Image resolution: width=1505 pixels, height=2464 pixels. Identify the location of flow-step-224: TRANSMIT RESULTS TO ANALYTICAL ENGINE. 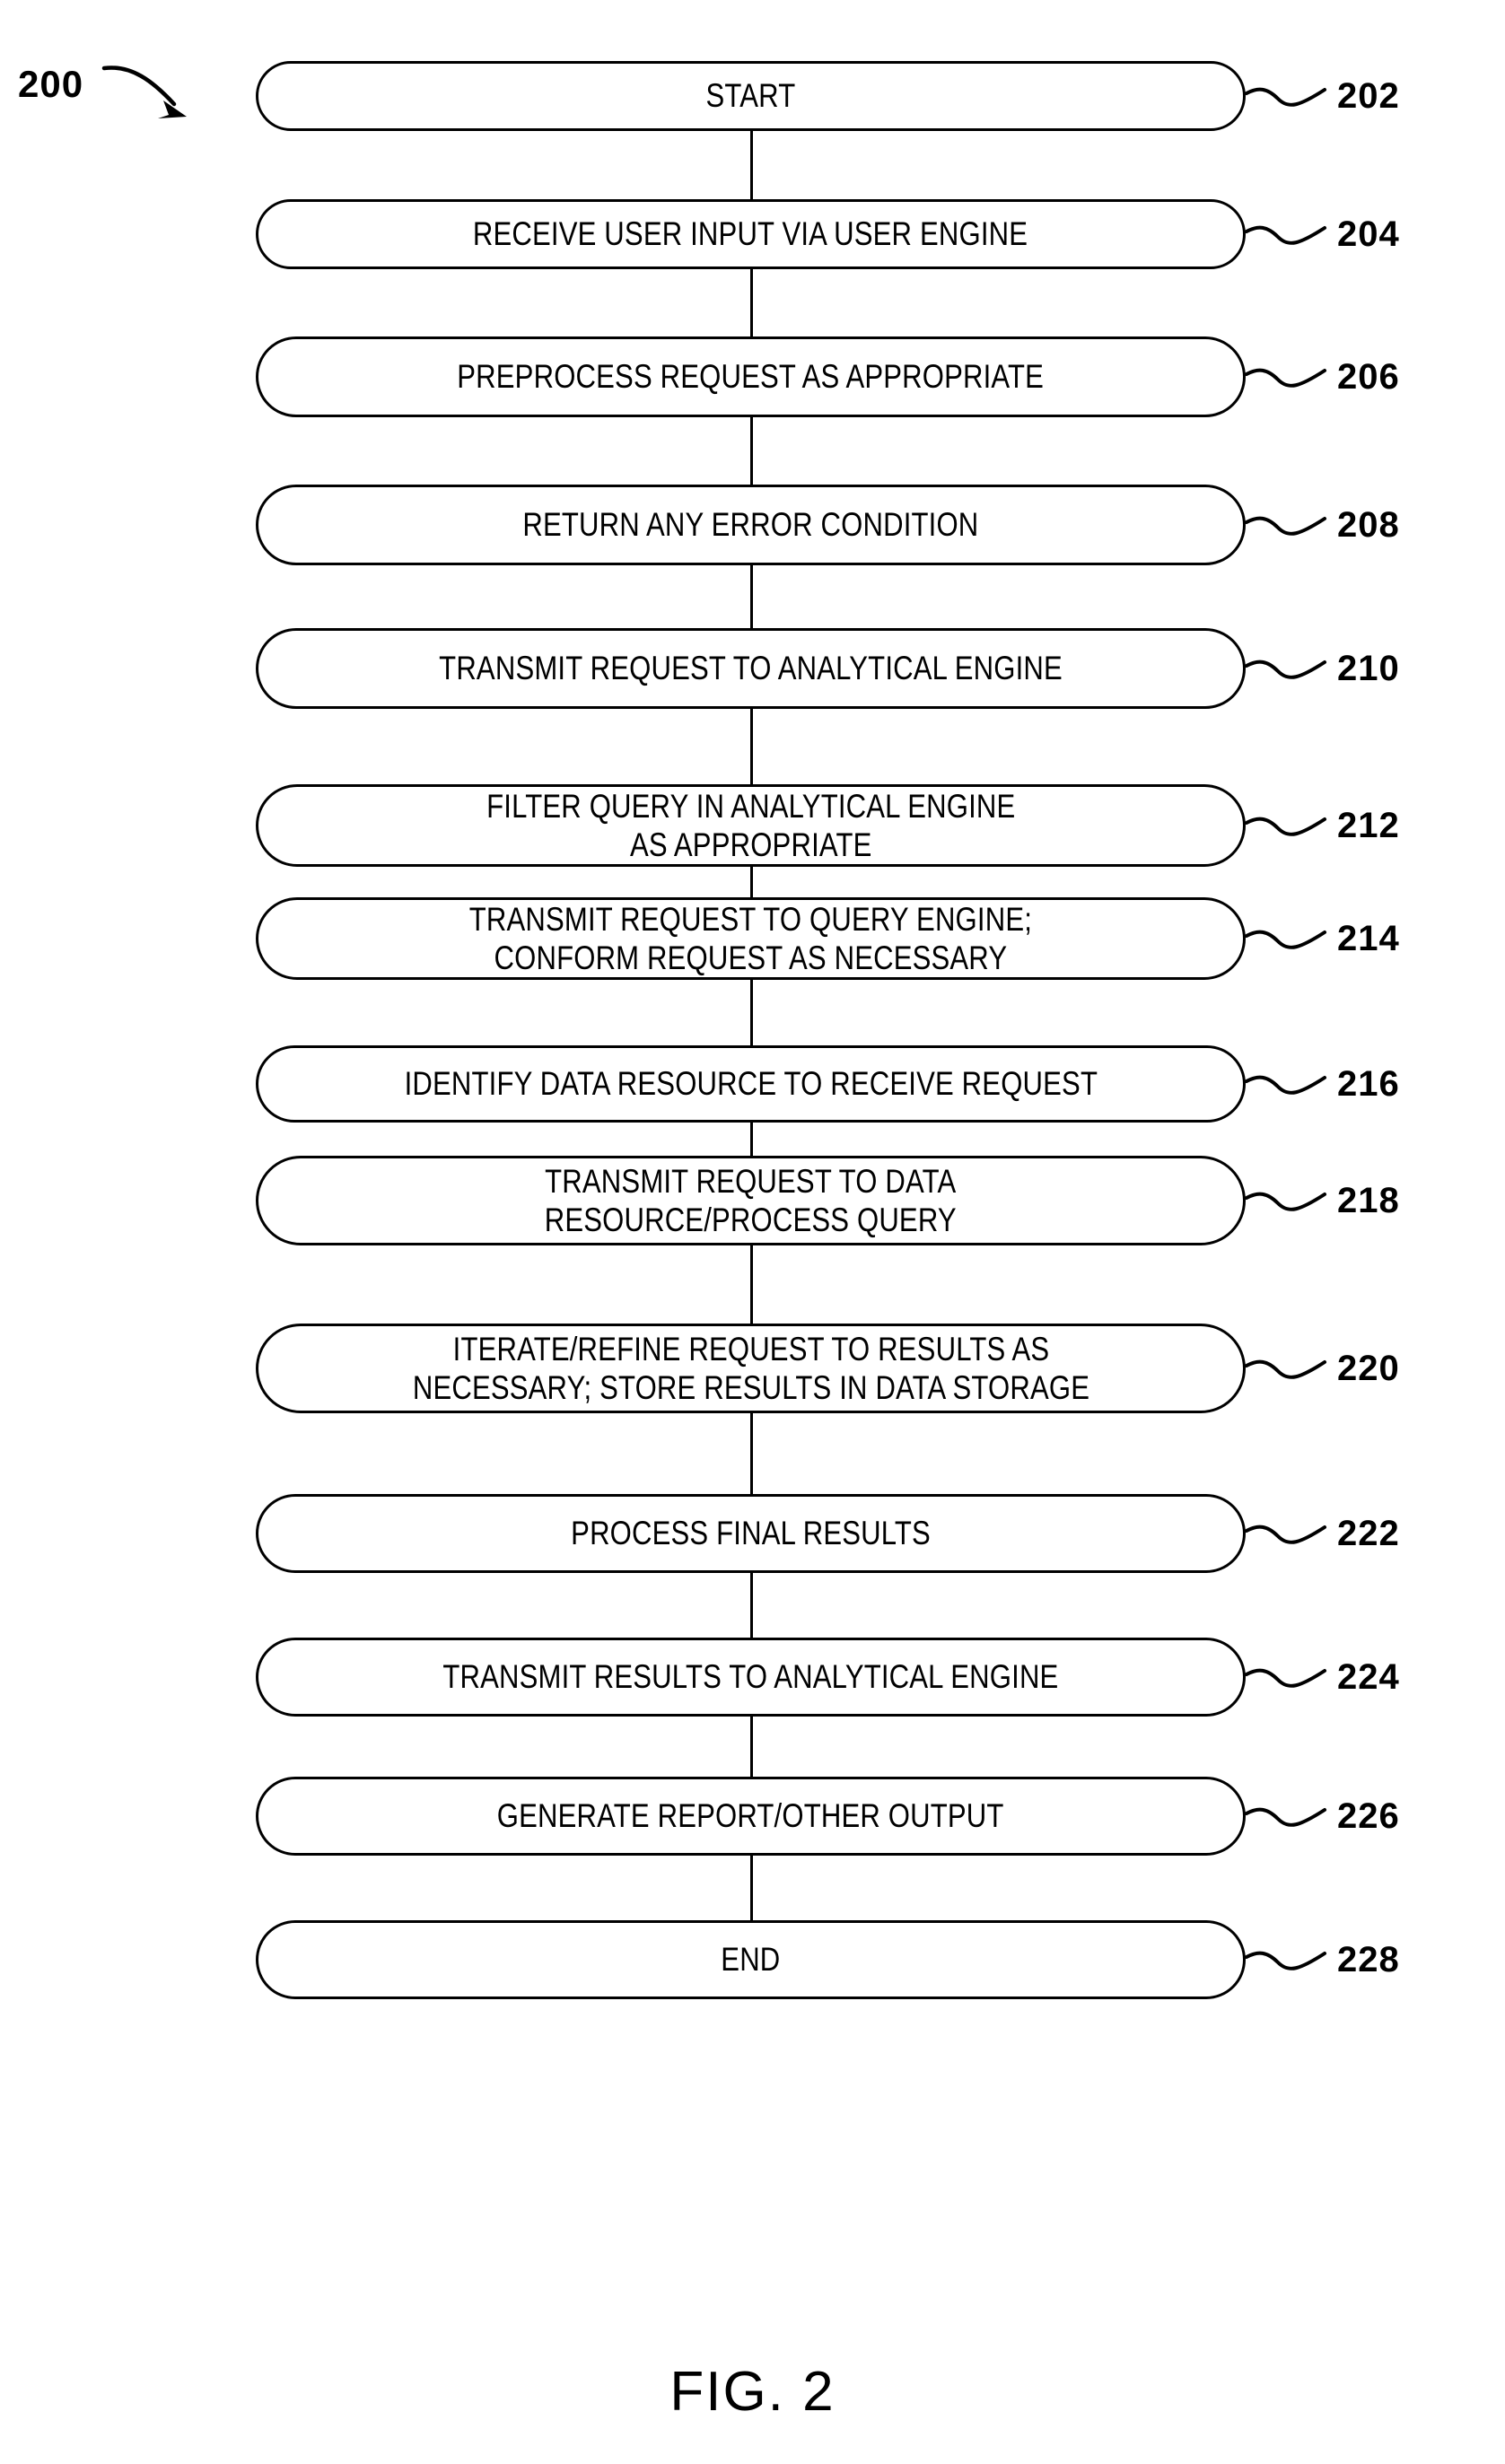
(751, 1677).